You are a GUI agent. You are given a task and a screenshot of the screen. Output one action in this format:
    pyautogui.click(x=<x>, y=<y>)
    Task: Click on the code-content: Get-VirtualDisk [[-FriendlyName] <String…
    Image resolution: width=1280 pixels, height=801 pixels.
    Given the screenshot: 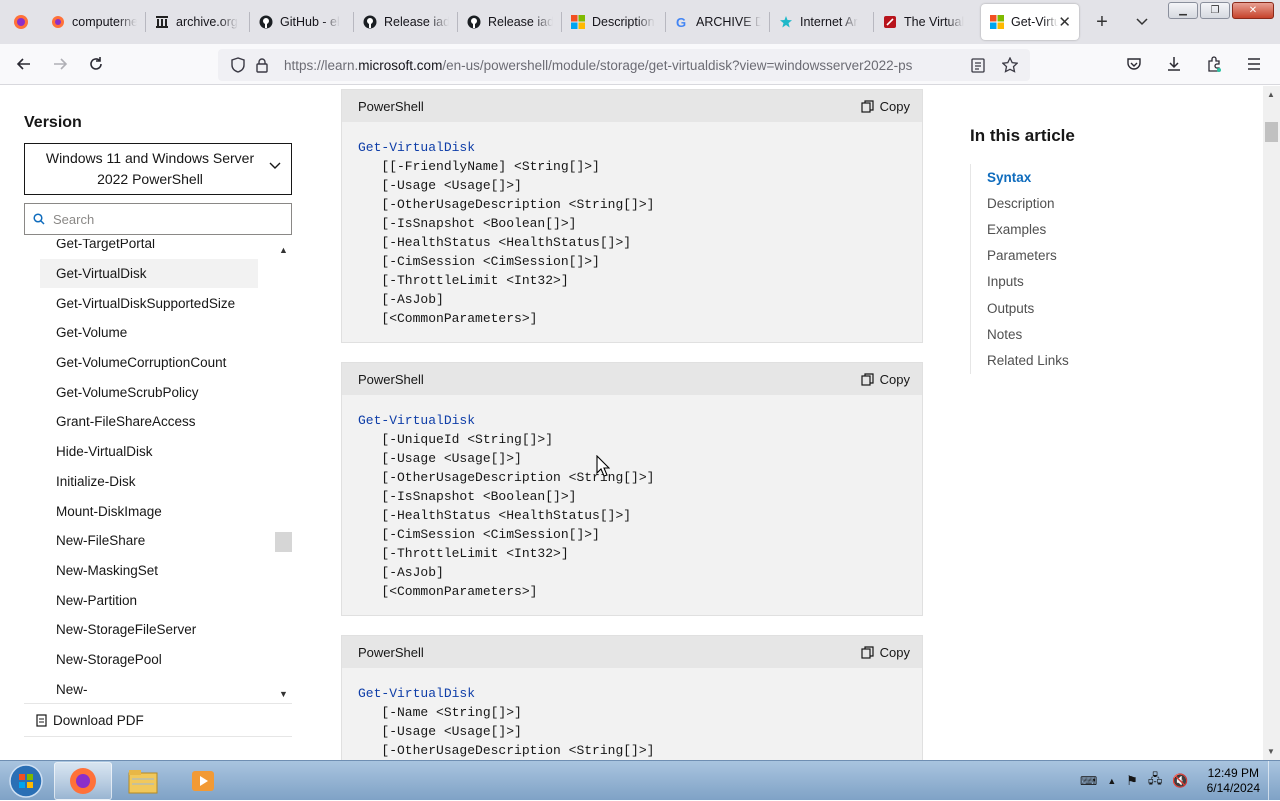 What is the action you would take?
    pyautogui.click(x=632, y=231)
    